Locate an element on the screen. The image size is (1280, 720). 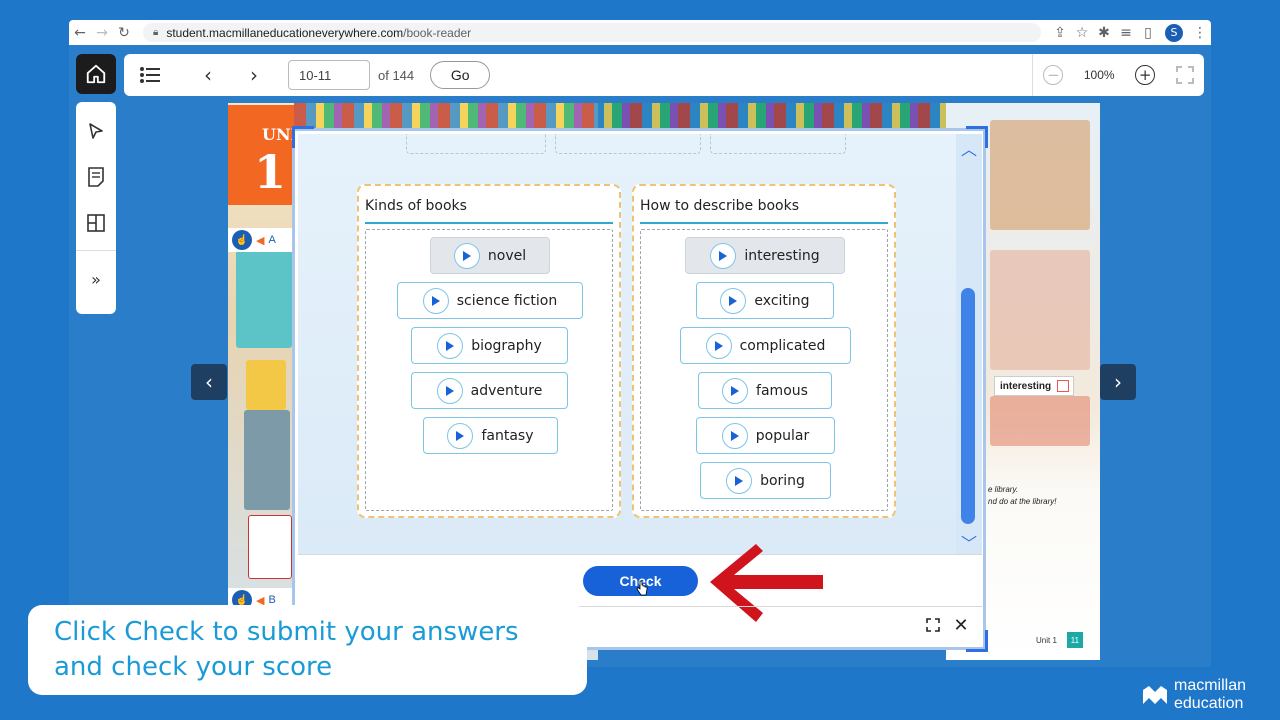
layout-icon is located at coordinates (96, 223).